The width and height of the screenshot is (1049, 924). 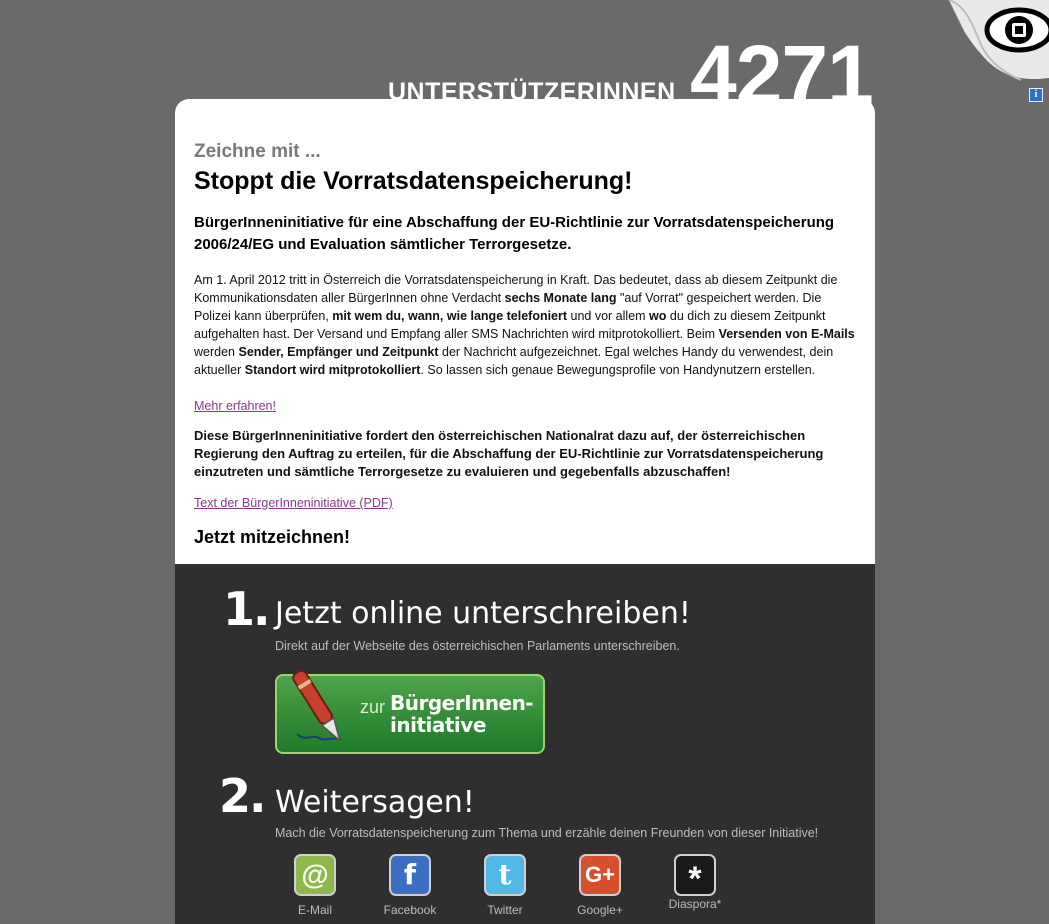 I want to click on share-label: Twitter, so click(x=505, y=910).